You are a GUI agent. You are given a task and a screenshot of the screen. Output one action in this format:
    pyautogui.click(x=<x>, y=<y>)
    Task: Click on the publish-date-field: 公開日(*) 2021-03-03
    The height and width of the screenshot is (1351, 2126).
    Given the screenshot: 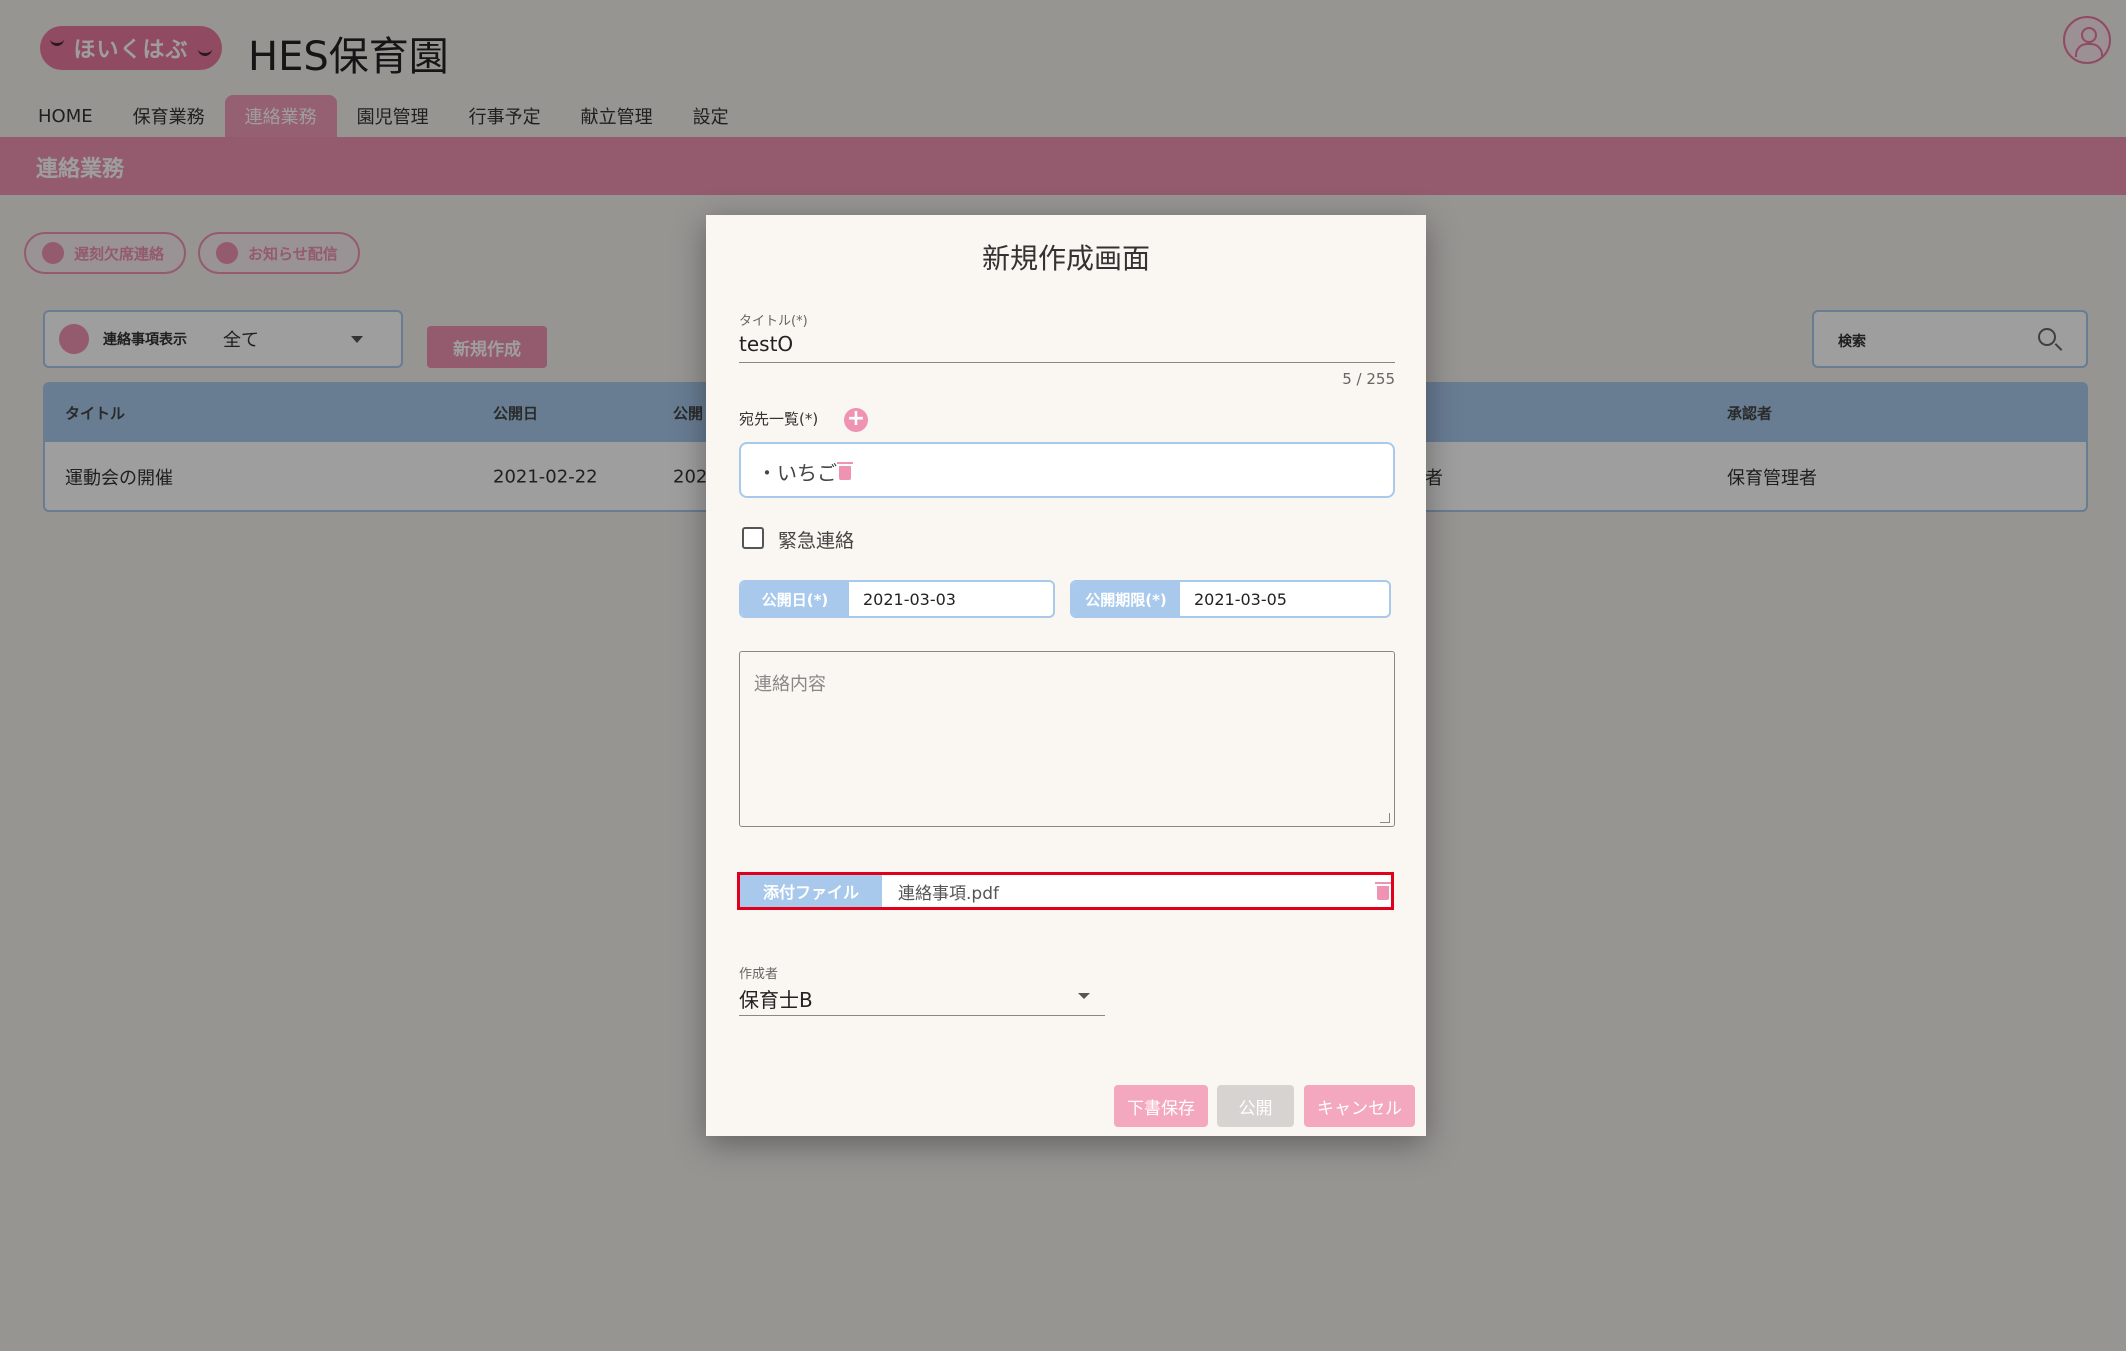 What is the action you would take?
    pyautogui.click(x=897, y=599)
    